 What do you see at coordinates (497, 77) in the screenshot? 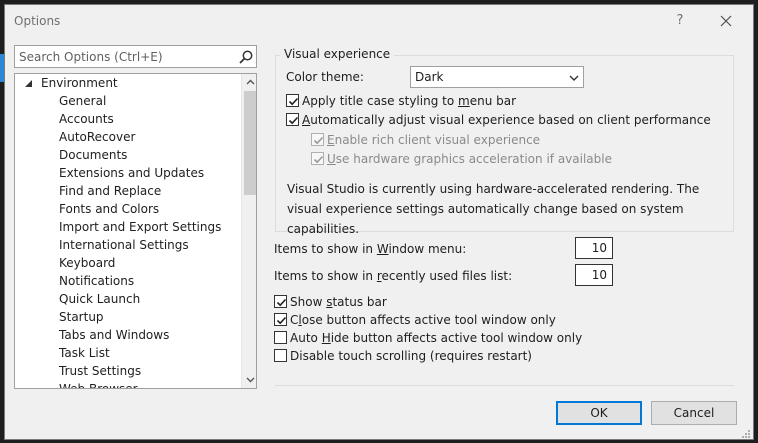
I see `color-theme-select: Dark` at bounding box center [497, 77].